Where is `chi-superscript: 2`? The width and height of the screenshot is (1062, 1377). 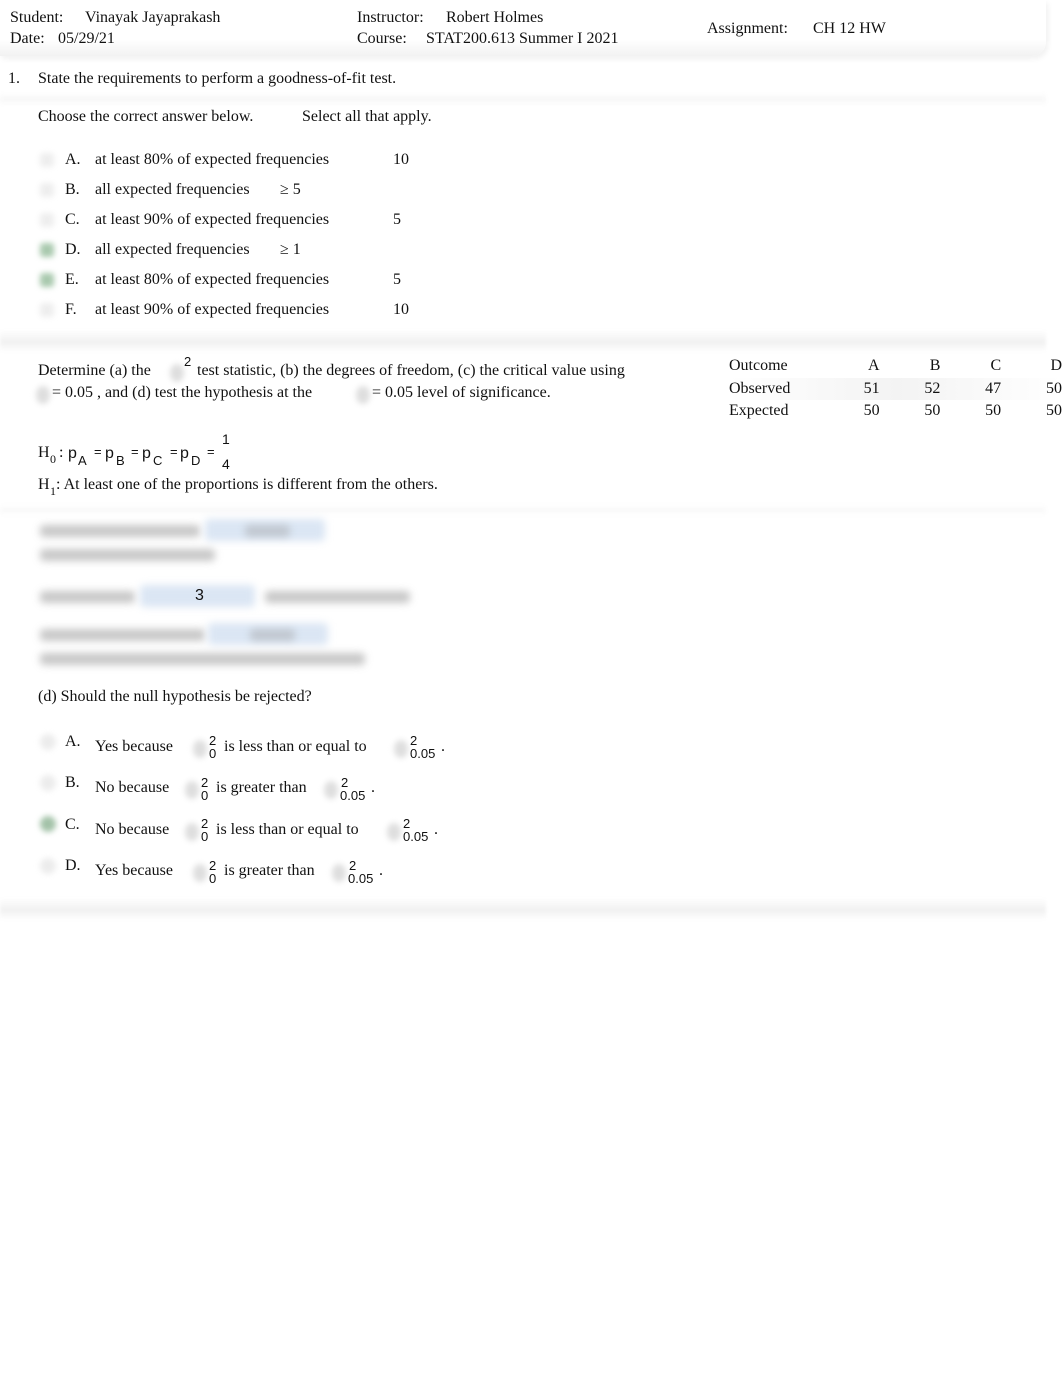
chi-superscript: 2 is located at coordinates (188, 361).